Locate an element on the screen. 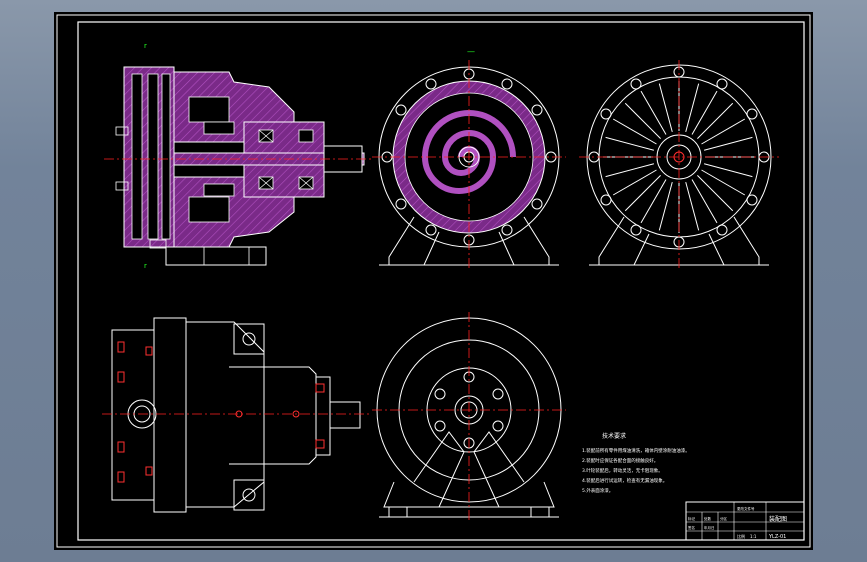 The width and height of the screenshot is (867, 562). row-label-6: 年月日 is located at coordinates (709, 527).